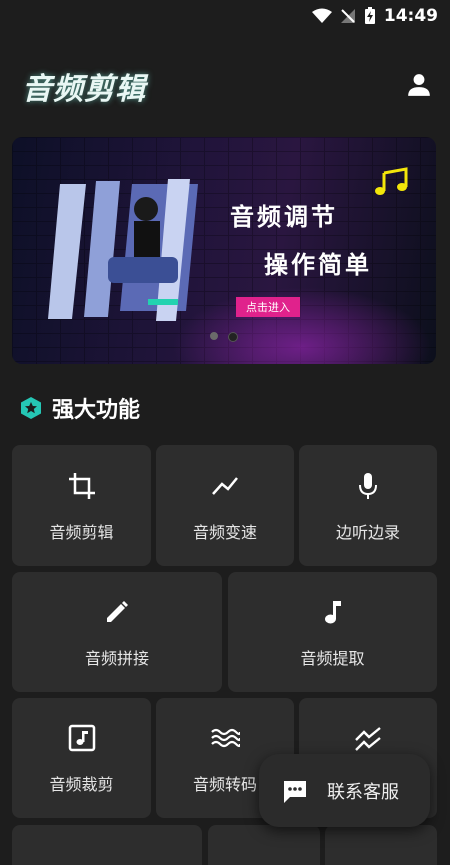 Image resolution: width=450 pixels, height=865 pixels. What do you see at coordinates (233, 337) in the screenshot?
I see `carousel-dot-active` at bounding box center [233, 337].